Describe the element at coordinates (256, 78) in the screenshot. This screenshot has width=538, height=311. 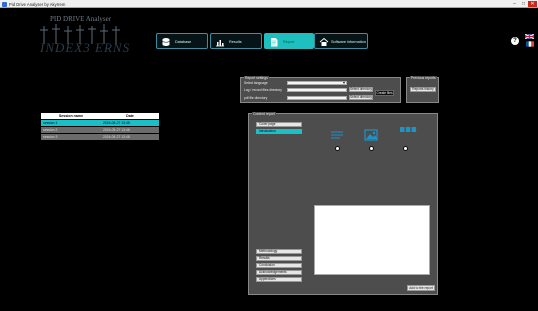
I see `report-settings-legend: Report settings` at that location.